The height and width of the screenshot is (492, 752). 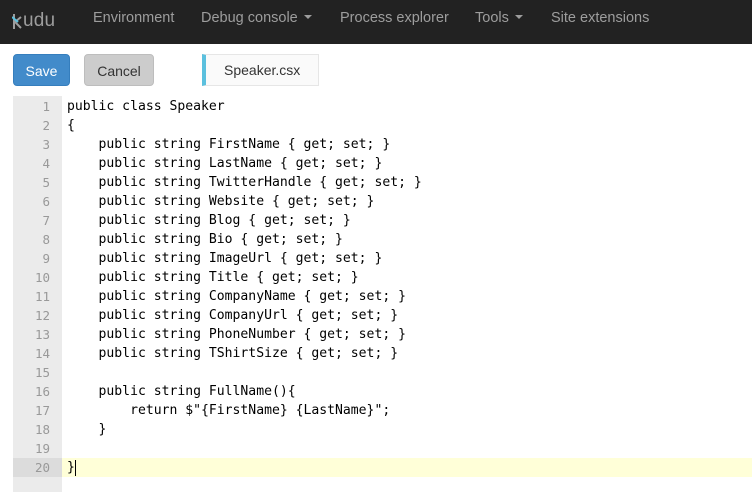 I want to click on code-line: 8 public string Bio { get; set; }, so click(x=382, y=239).